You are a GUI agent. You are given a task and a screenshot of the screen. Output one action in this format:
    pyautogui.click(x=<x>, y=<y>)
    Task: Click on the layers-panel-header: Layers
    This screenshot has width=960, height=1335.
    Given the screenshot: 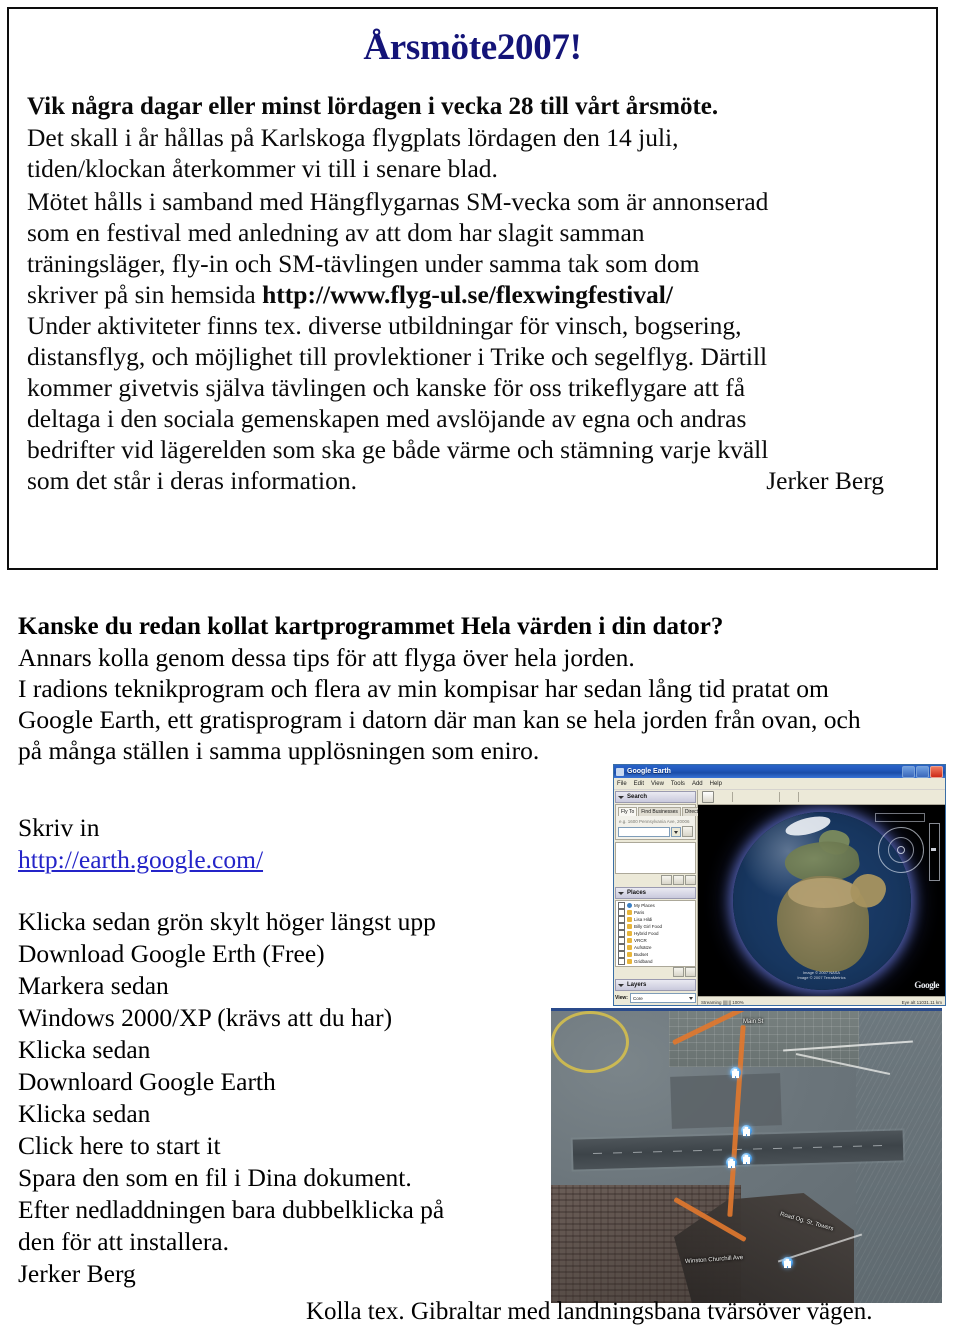 What is the action you would take?
    pyautogui.click(x=655, y=985)
    